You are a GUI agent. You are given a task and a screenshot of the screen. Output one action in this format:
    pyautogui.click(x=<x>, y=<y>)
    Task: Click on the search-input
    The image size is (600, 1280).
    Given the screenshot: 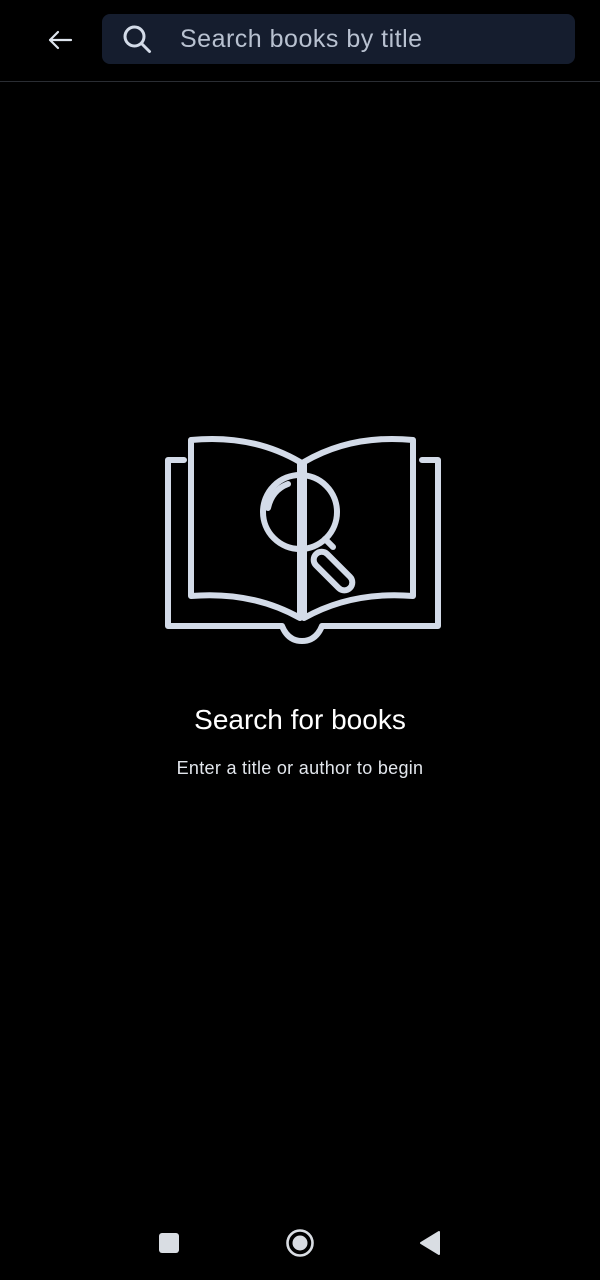 What is the action you would take?
    pyautogui.click(x=370, y=39)
    